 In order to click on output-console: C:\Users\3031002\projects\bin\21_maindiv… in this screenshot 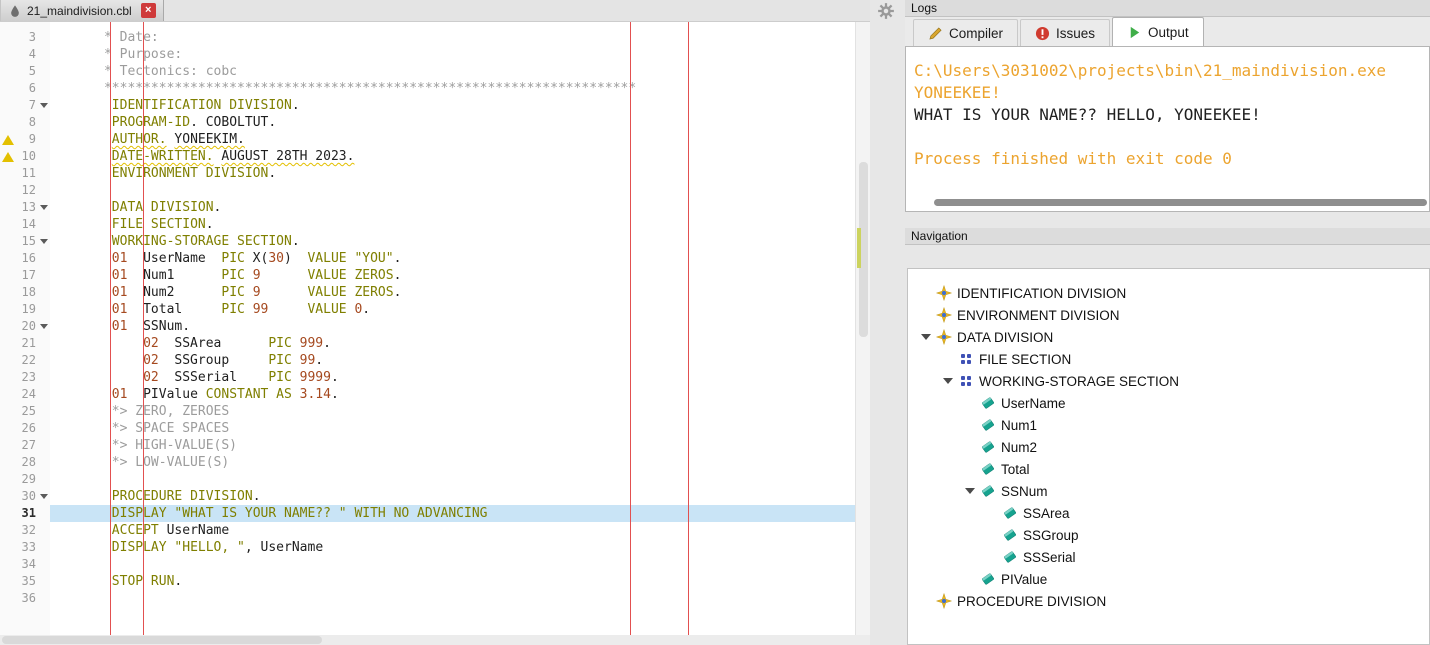, I will do `click(1167, 122)`.